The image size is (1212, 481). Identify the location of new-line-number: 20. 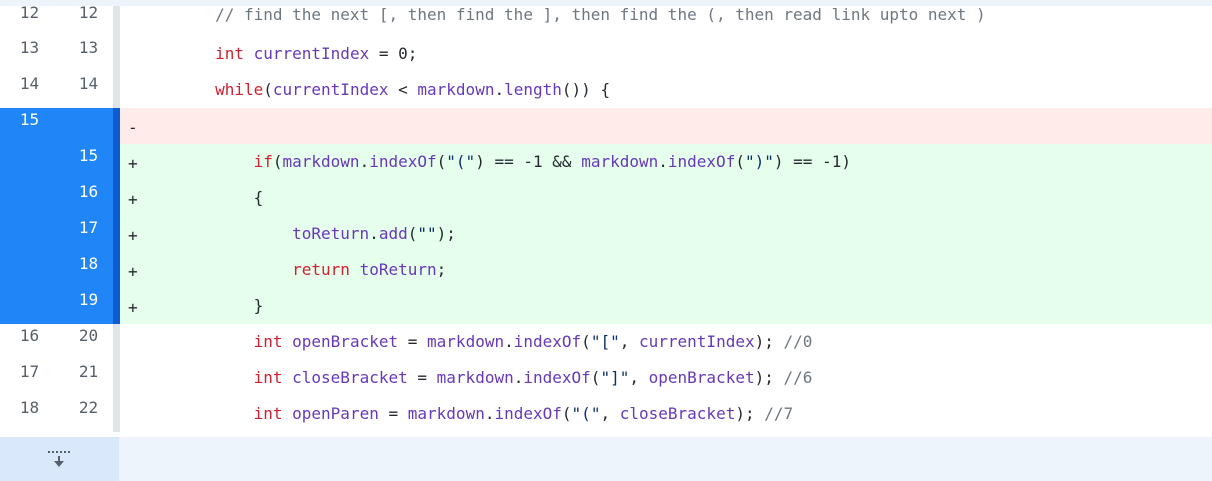
(88, 342).